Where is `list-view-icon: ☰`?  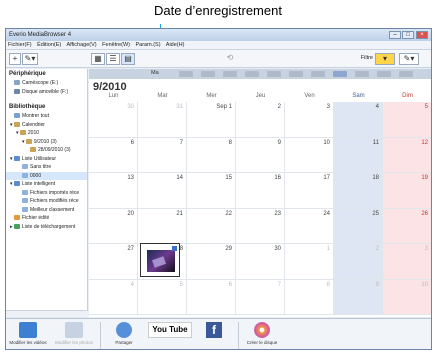 list-view-icon: ☰ is located at coordinates (113, 59).